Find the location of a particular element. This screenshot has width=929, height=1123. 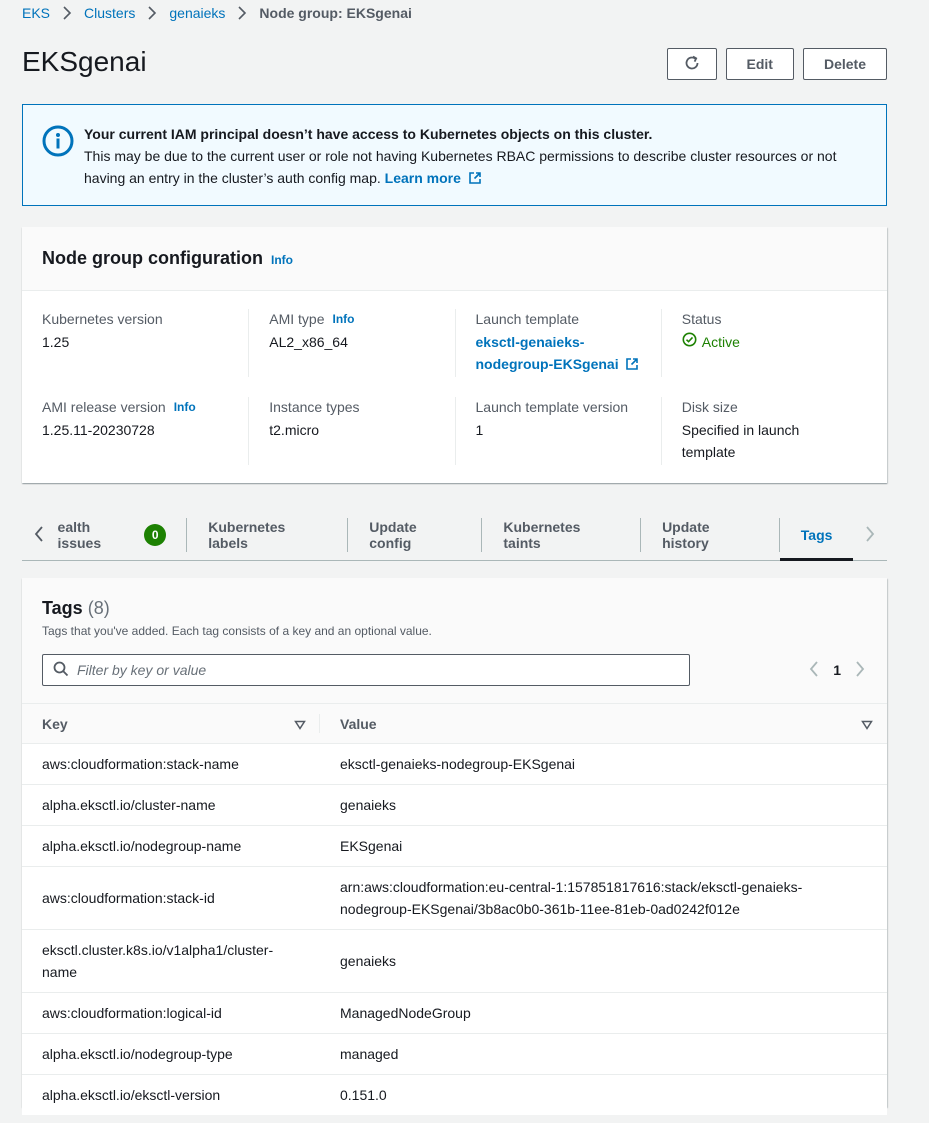

tab-tags: Tags is located at coordinates (816, 535).